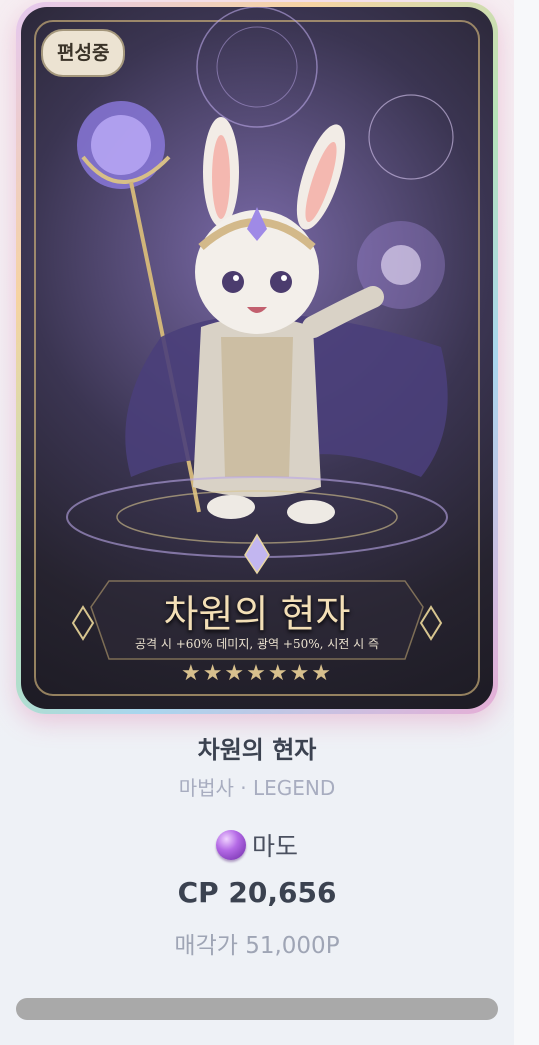 This screenshot has height=1045, width=539. What do you see at coordinates (274, 846) in the screenshot?
I see `element-label: 마도` at bounding box center [274, 846].